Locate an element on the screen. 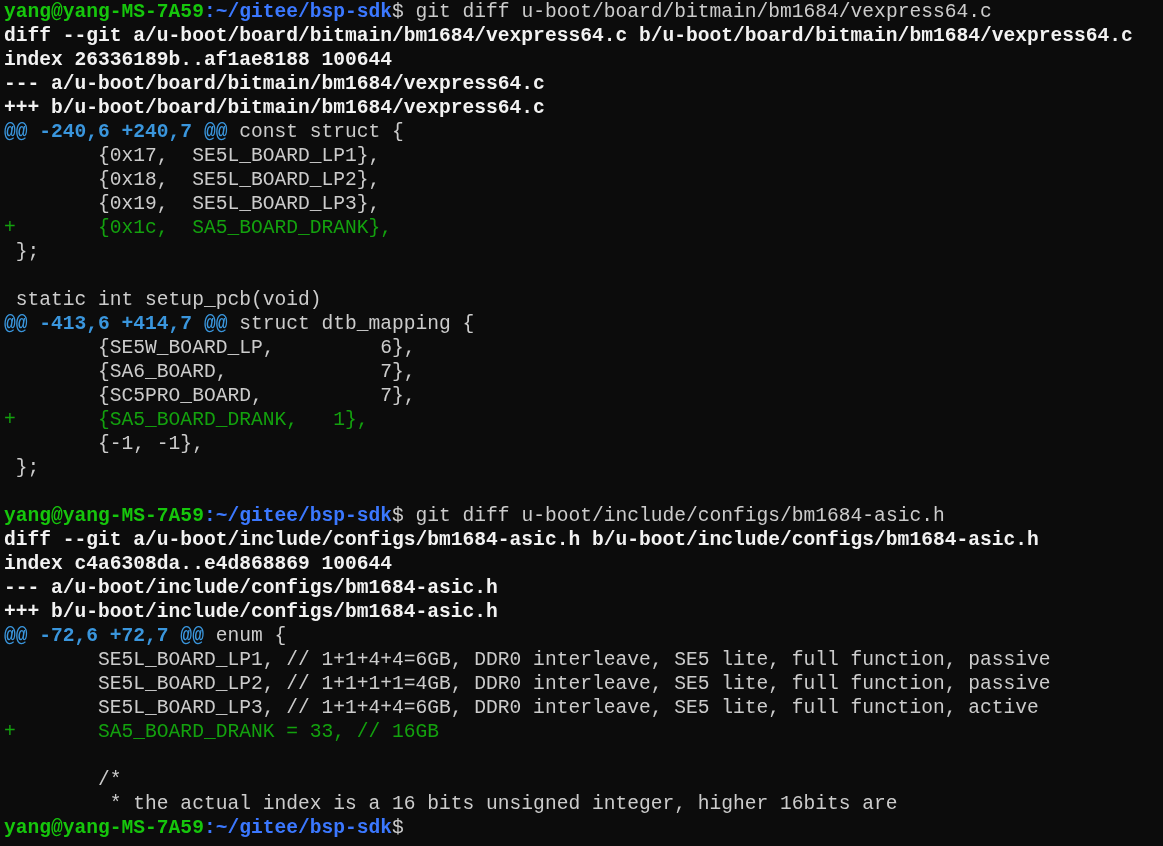 The image size is (1163, 846). added-line: + SA5_BOARD_DRANK = 33, // 16GB is located at coordinates (222, 732).